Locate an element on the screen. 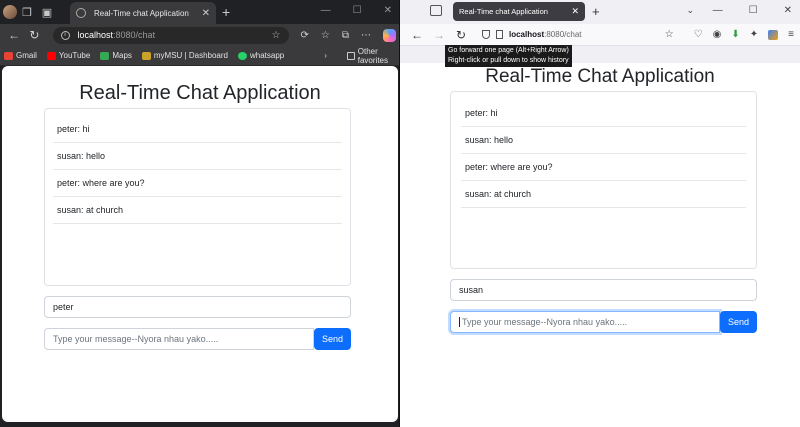 The height and width of the screenshot is (427, 800). right-url-field: localhost :8080/chat is located at coordinates (554, 34).